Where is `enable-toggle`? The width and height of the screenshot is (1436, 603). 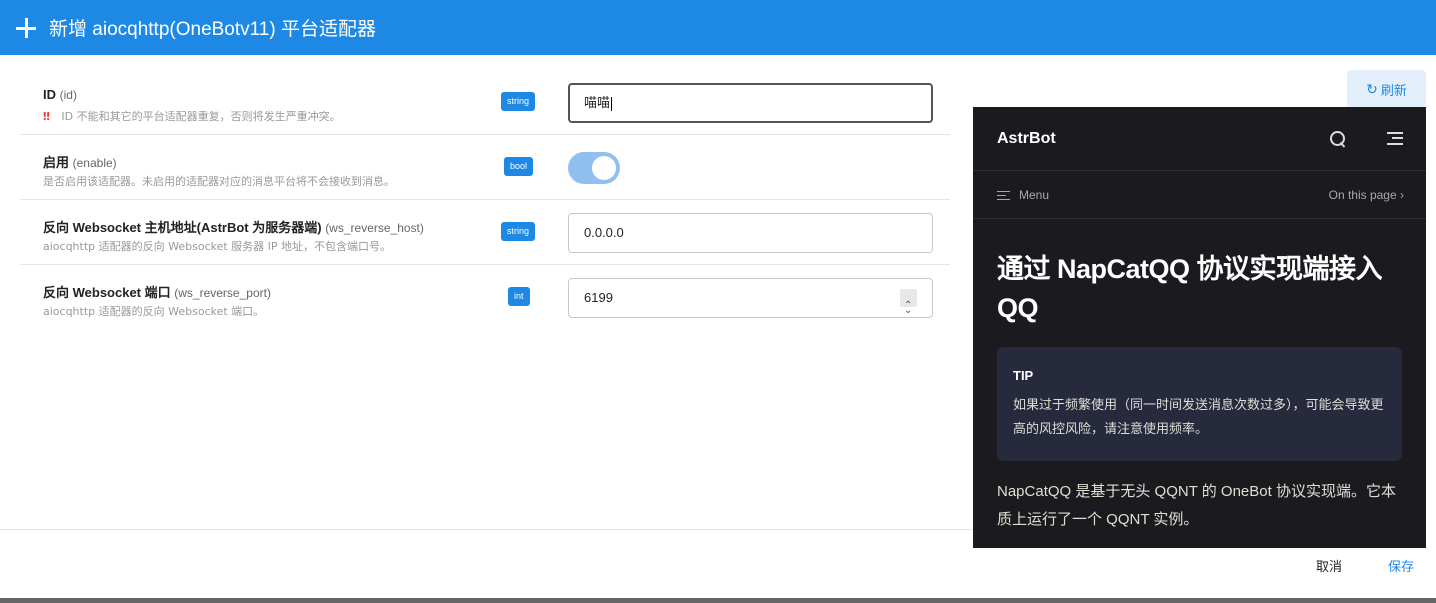
enable-toggle is located at coordinates (594, 168).